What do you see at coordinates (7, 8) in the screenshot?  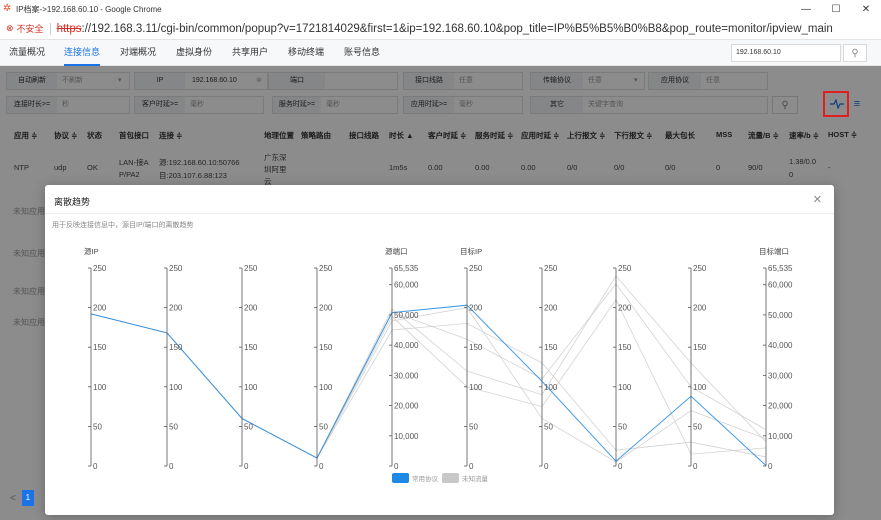 I see `app-favicon-icon: ✲` at bounding box center [7, 8].